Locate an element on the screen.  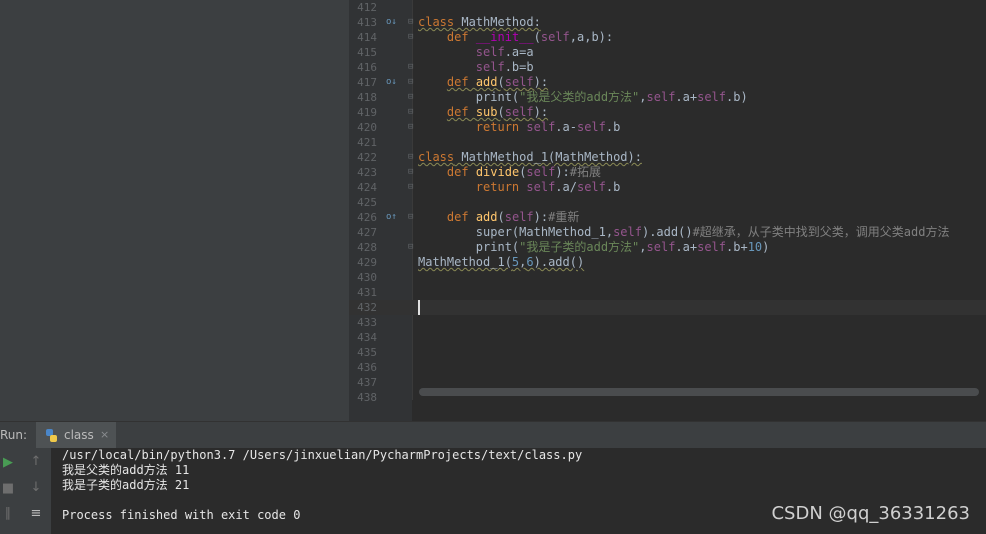
code-line: 420 ⊟ return self.a-self.b is located at coordinates (667, 127).